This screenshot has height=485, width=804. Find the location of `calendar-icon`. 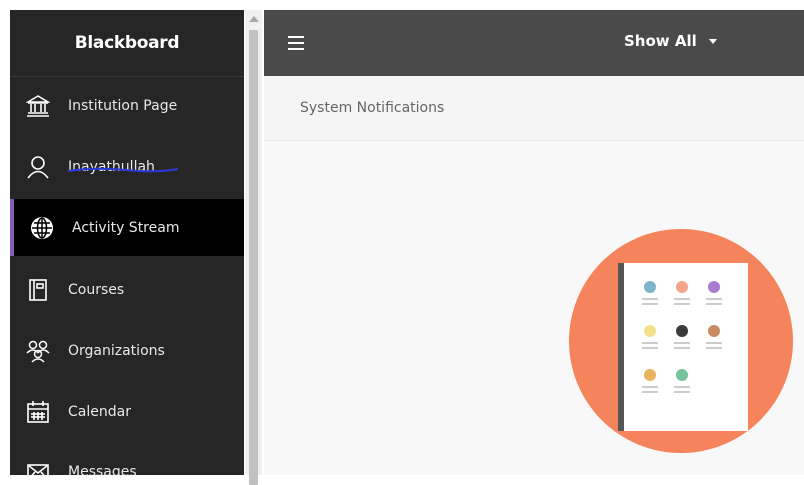

calendar-icon is located at coordinates (38, 412).